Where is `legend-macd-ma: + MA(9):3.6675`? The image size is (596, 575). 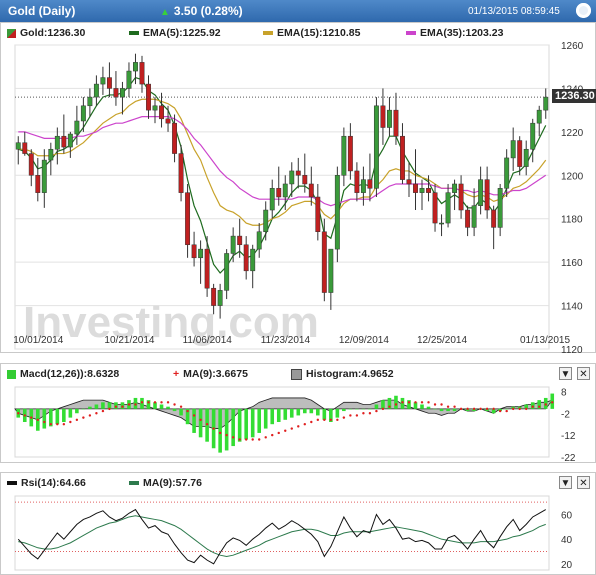
legend-macd-ma: + MA(9):3.6675 is located at coordinates (210, 374).